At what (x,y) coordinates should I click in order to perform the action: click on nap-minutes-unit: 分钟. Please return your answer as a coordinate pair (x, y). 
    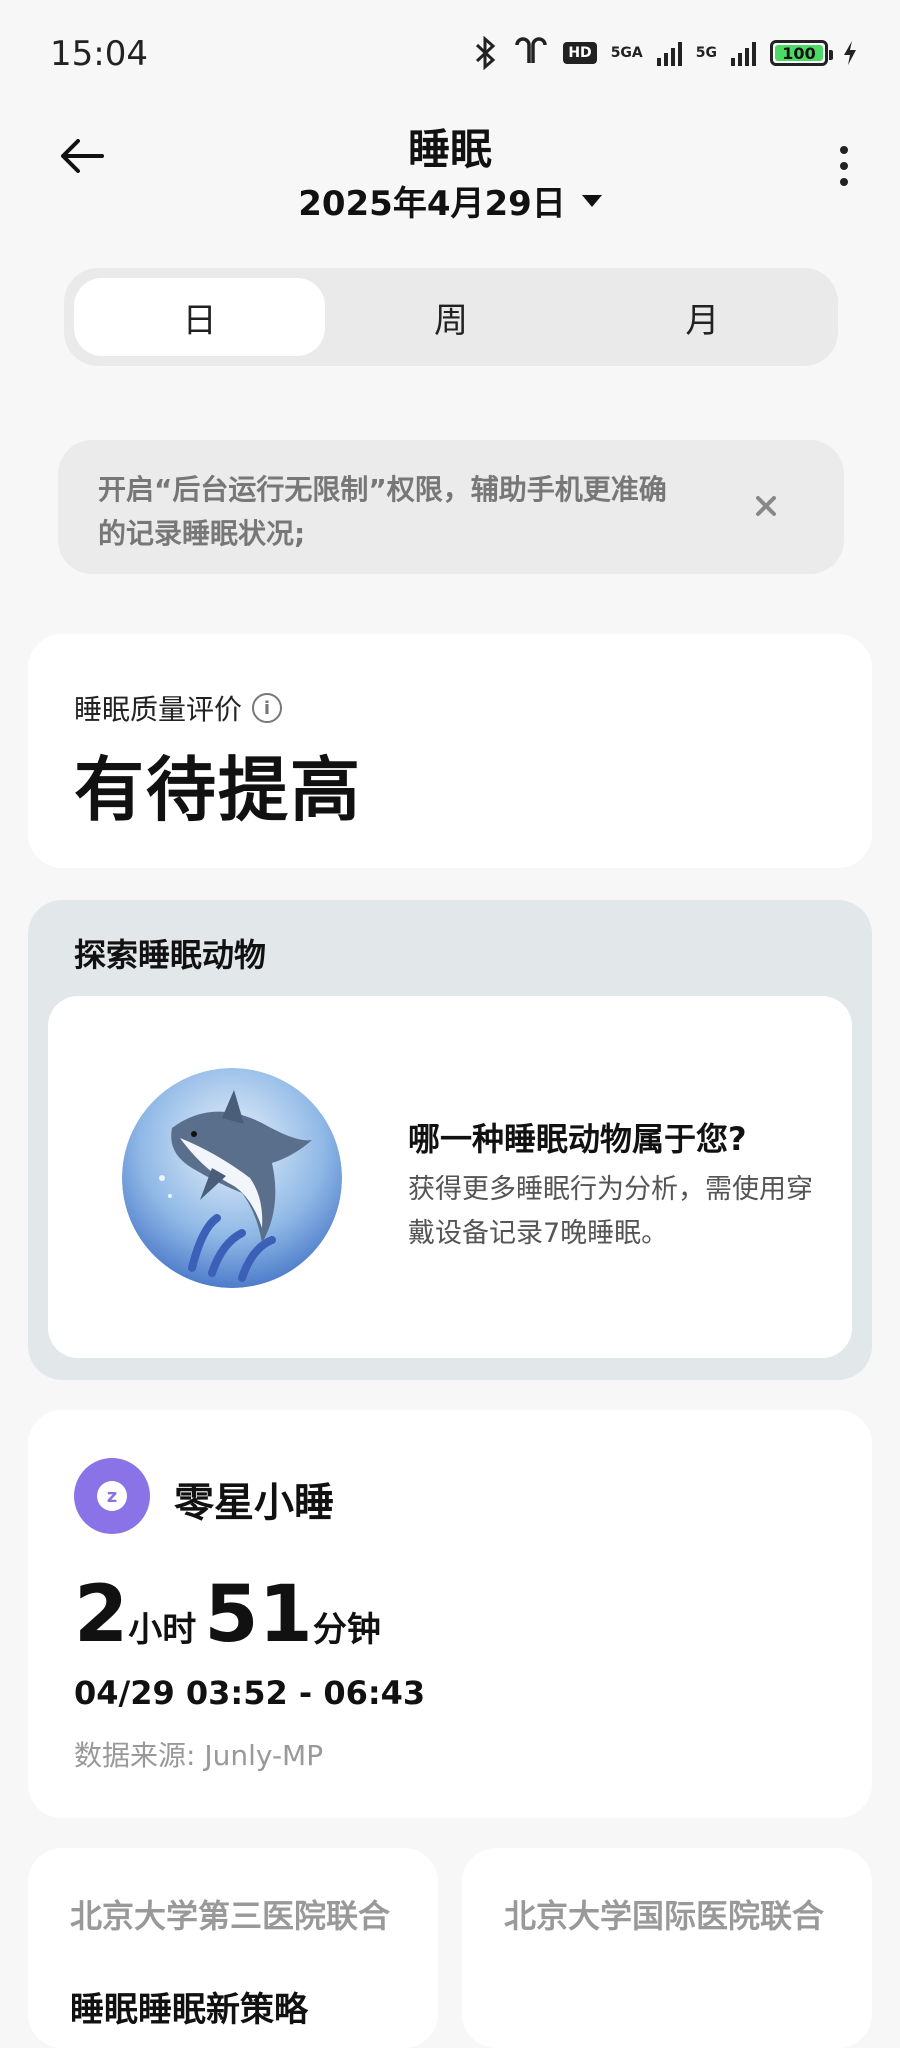
    Looking at the image, I should click on (346, 1630).